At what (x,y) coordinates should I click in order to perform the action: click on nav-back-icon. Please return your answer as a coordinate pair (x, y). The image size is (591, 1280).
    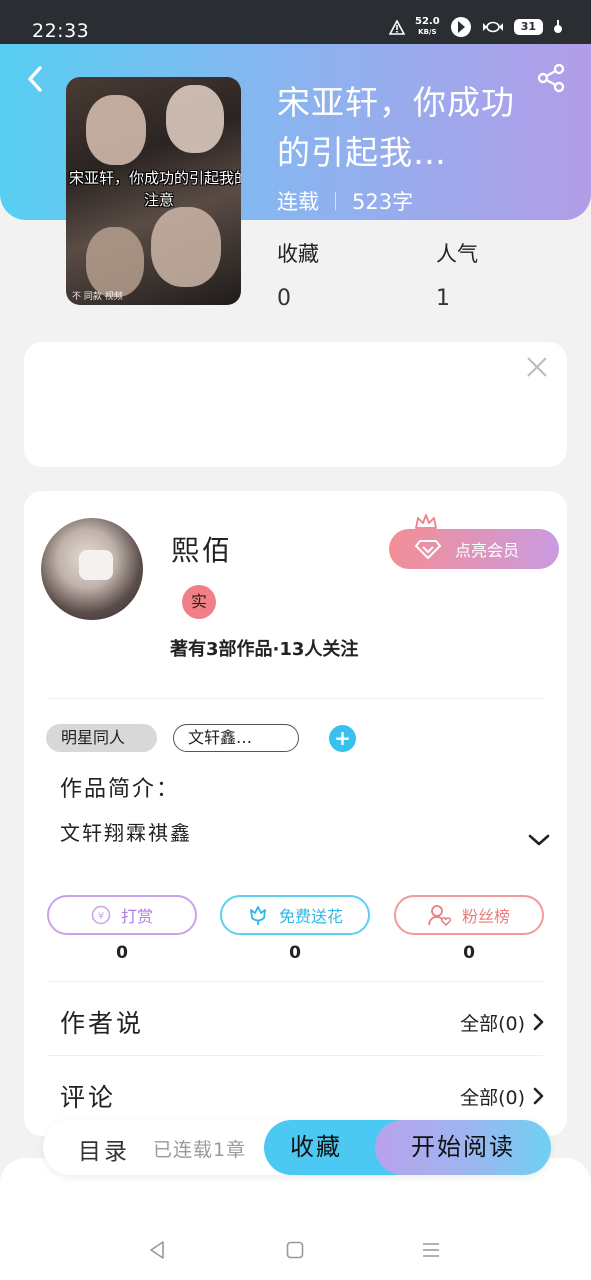
    Looking at the image, I should click on (158, 1250).